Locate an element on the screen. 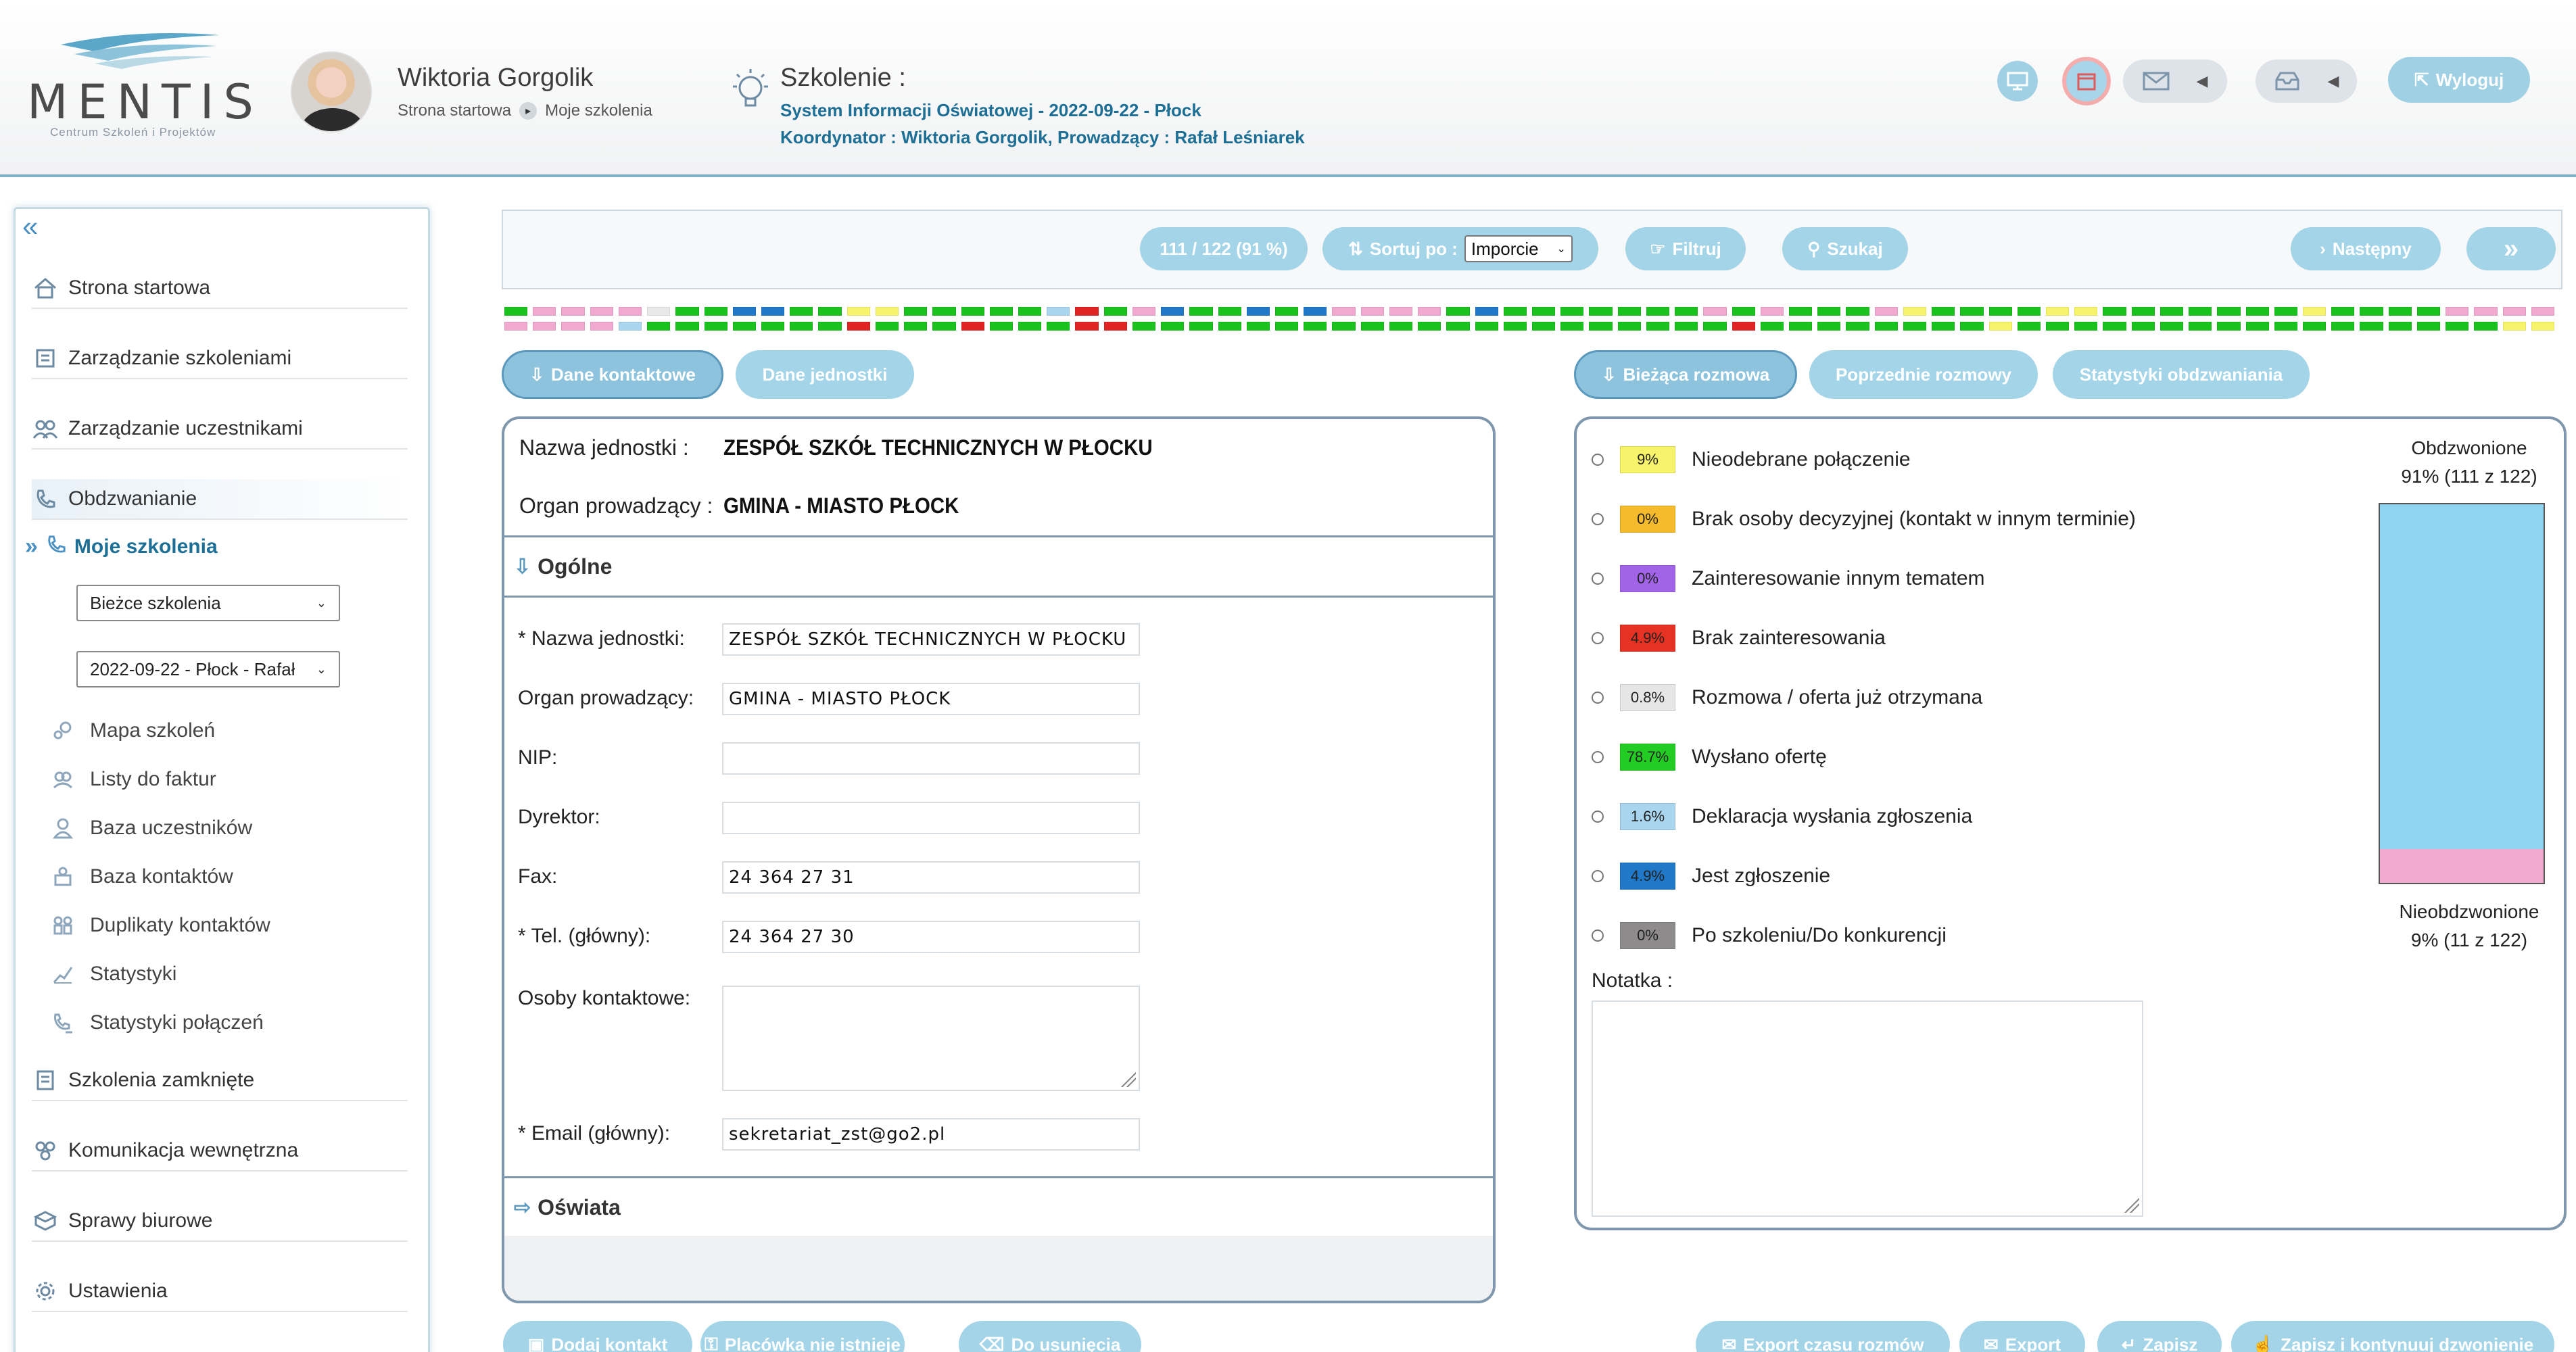 Image resolution: width=2576 pixels, height=1352 pixels. contacts-field is located at coordinates (931, 1038).